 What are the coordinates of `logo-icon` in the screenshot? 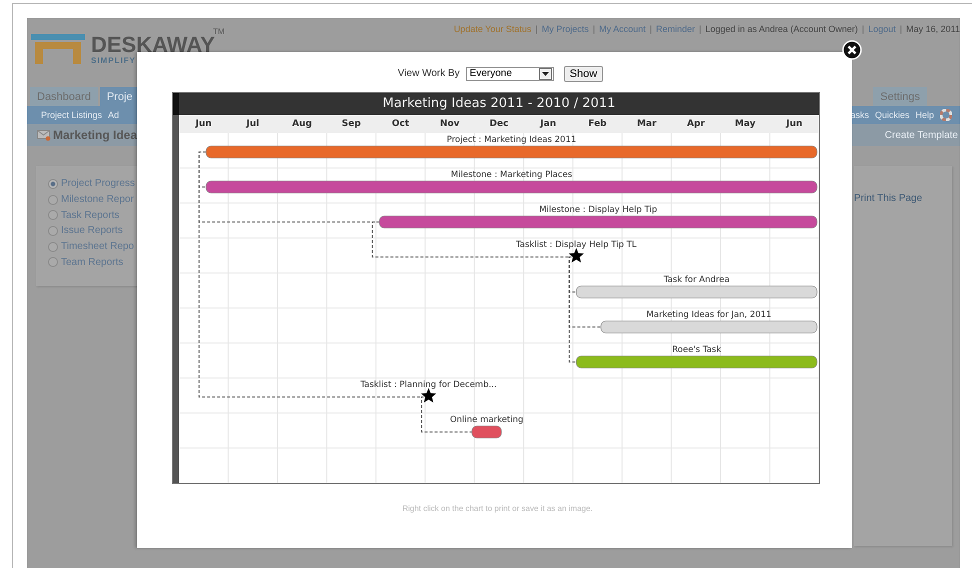 It's located at (58, 50).